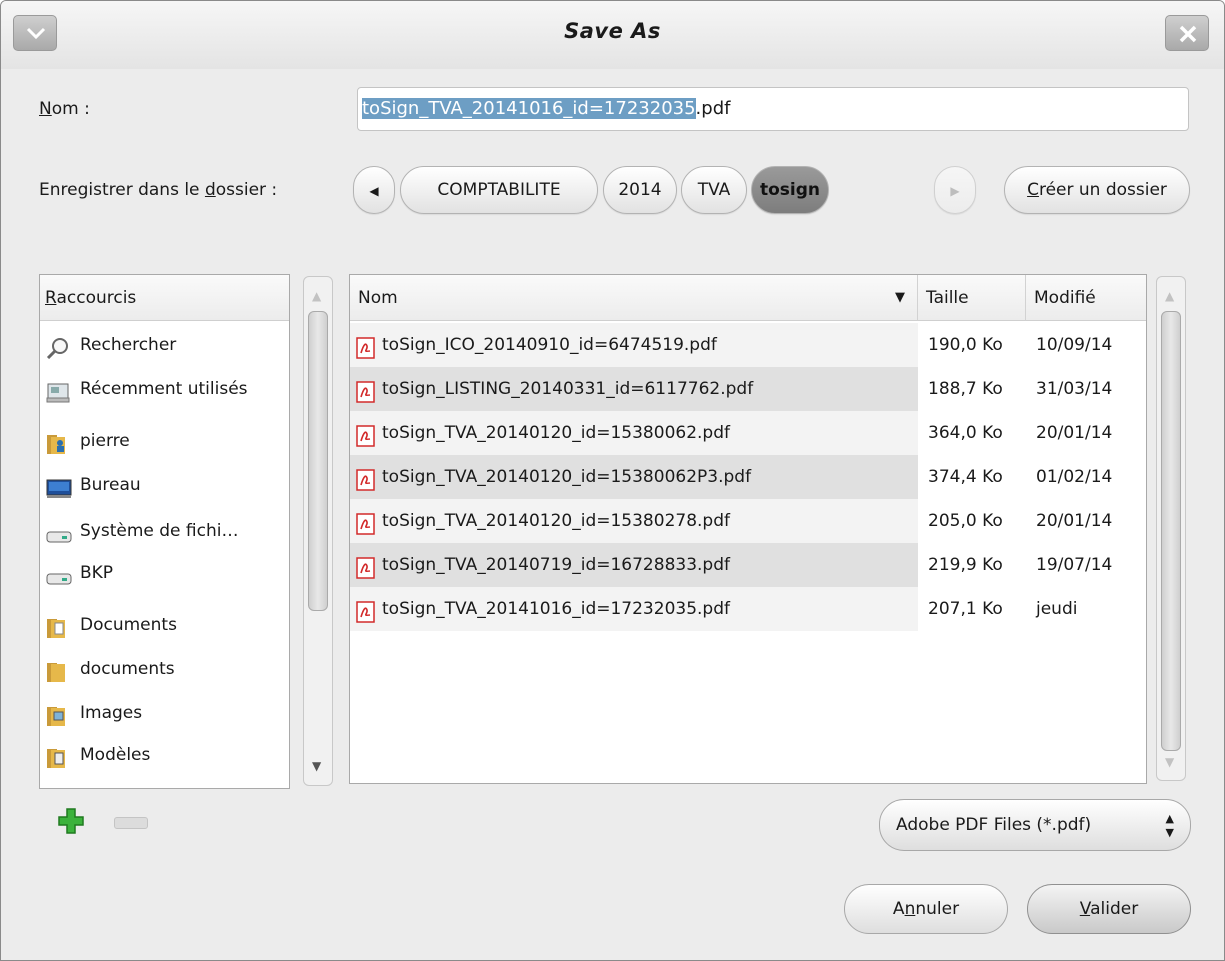 The height and width of the screenshot is (961, 1225). I want to click on file-name-cell: toSign_LISTING_20140331_id=6117762.pdf, so click(634, 389).